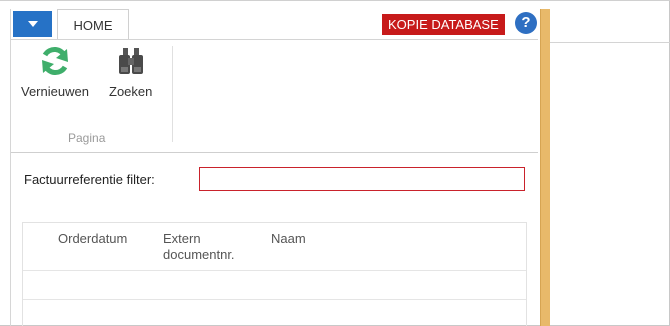 The height and width of the screenshot is (326, 670). What do you see at coordinates (526, 23) in the screenshot?
I see `help-icon: ?` at bounding box center [526, 23].